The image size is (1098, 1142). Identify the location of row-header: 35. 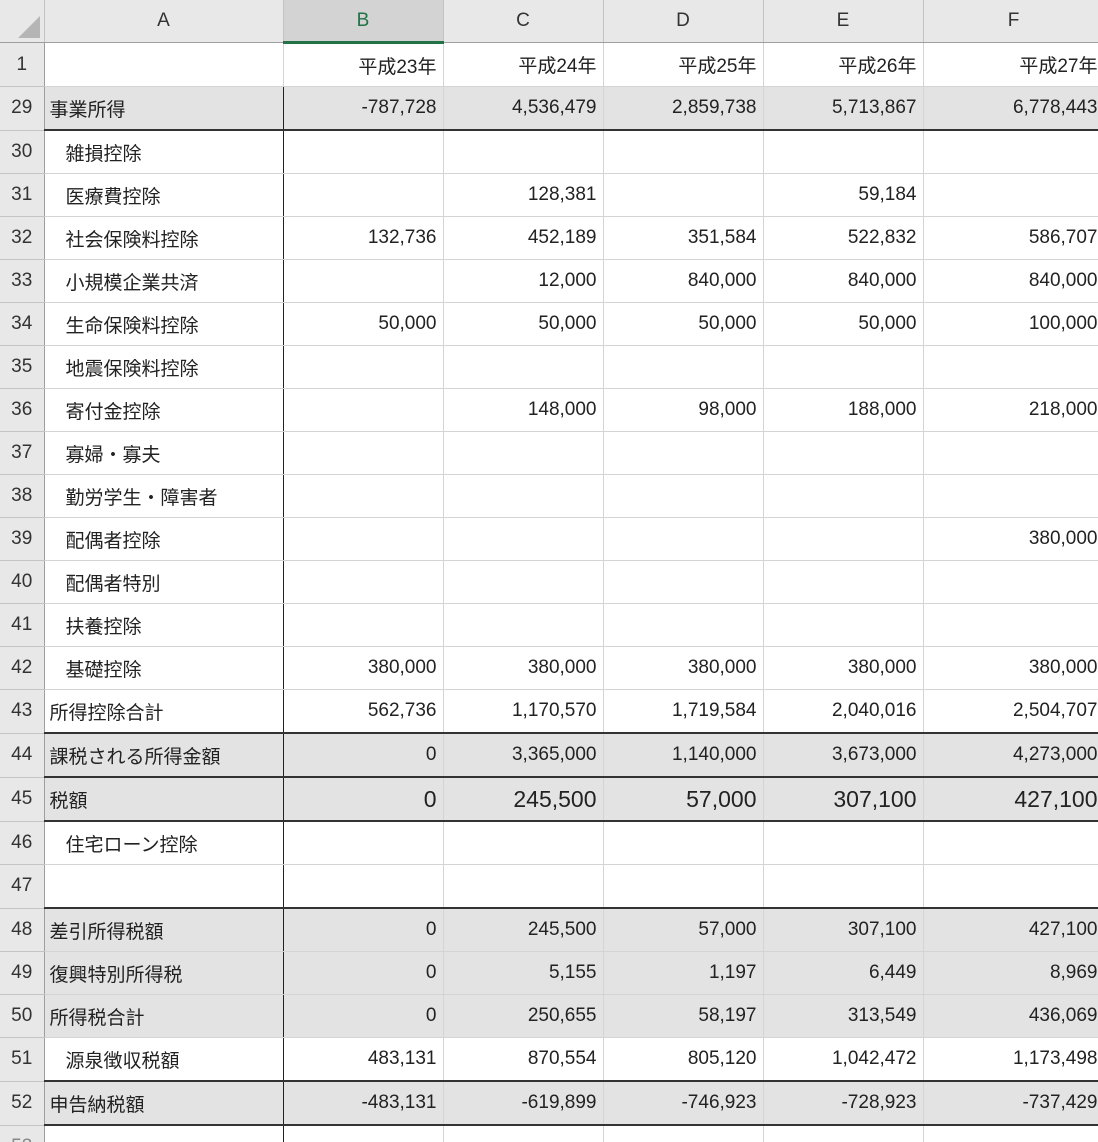
(22, 367).